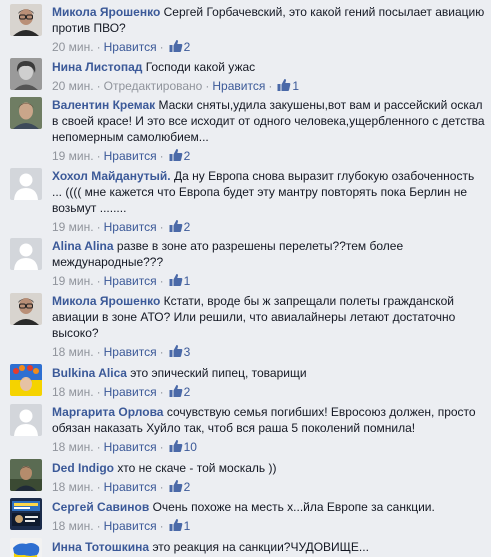  Describe the element at coordinates (111, 176) in the screenshot. I see `comment-author: Хохол Майданутый.` at that location.